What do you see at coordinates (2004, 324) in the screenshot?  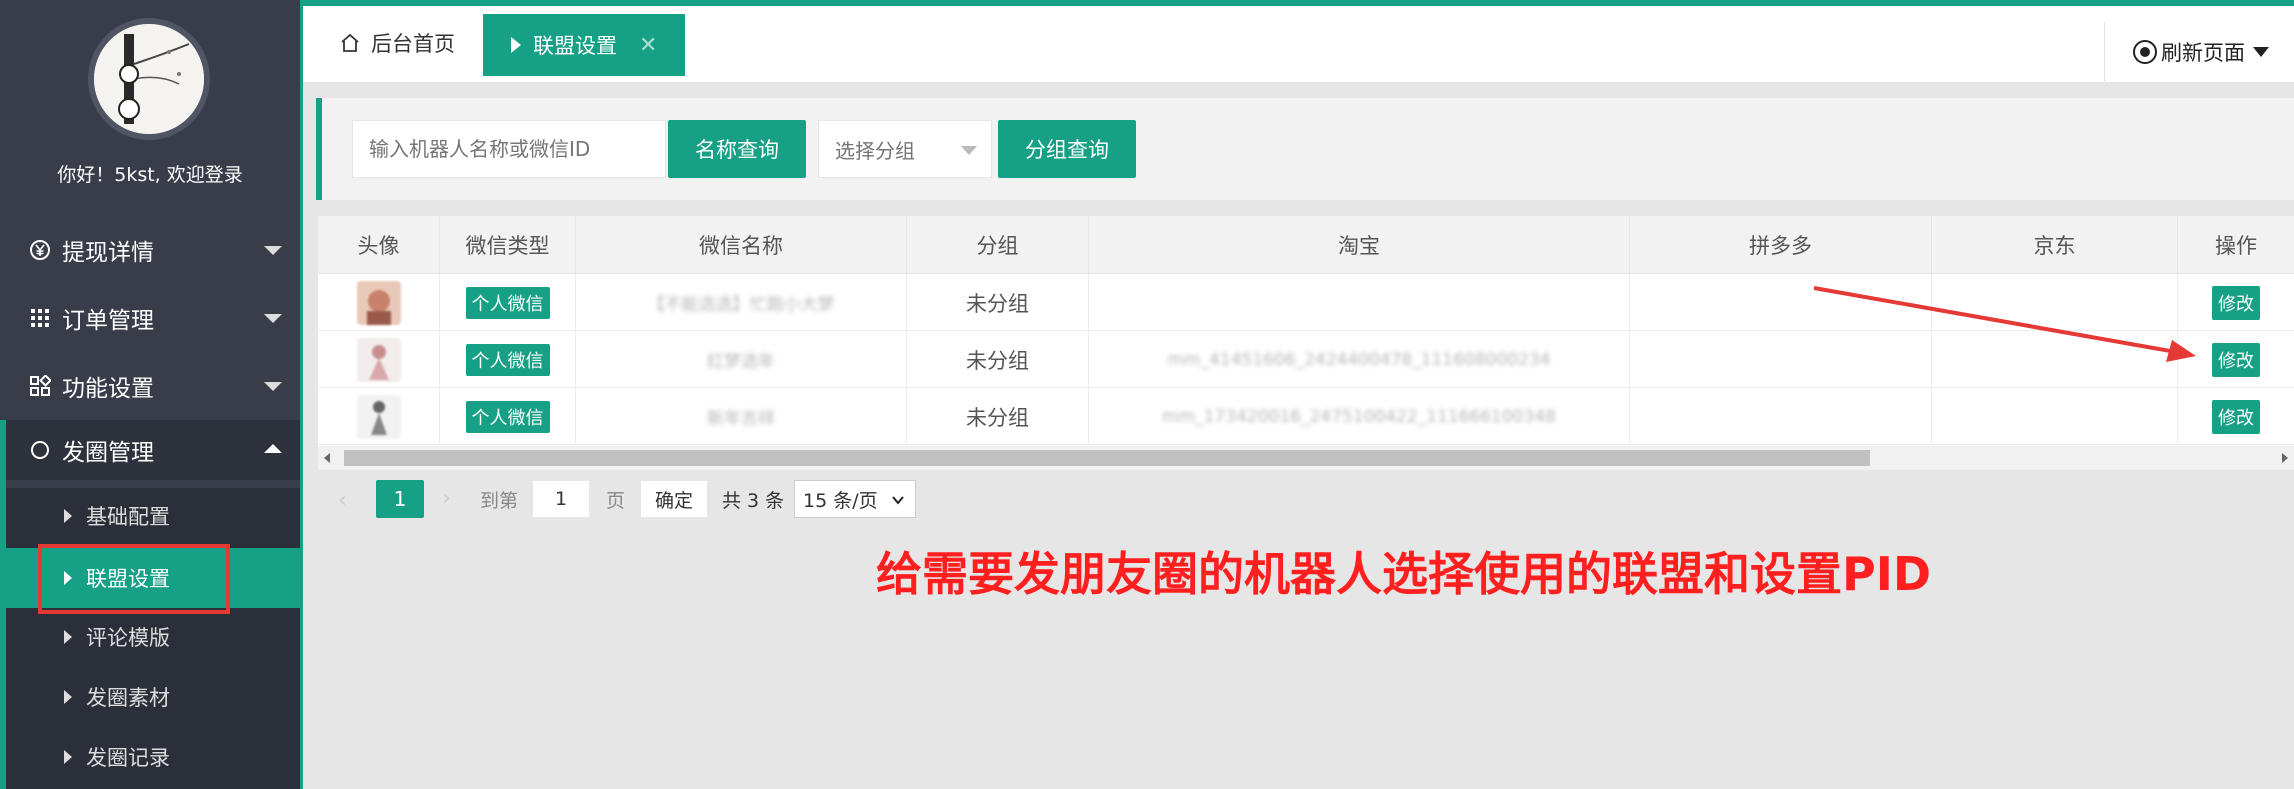 I see `annotation-arrow` at bounding box center [2004, 324].